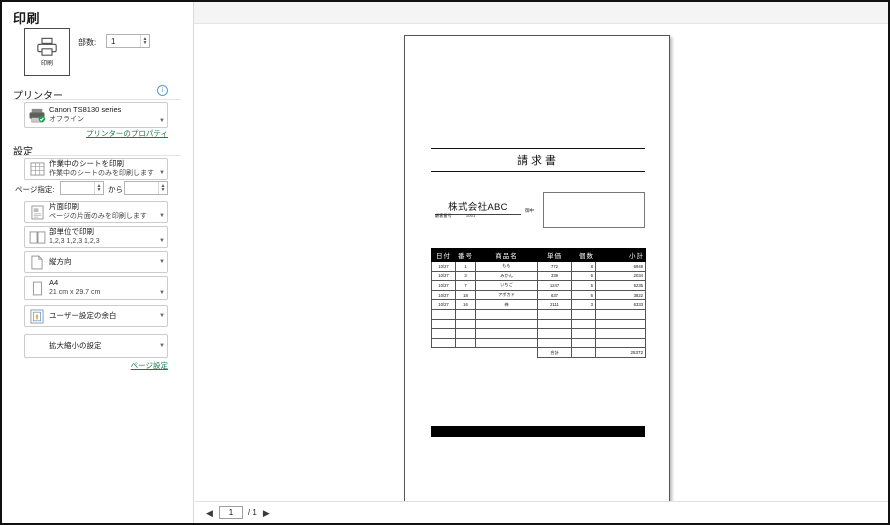 The image size is (890, 525). Describe the element at coordinates (128, 41) in the screenshot. I see `copies-stepper: 1 ▲ ▼` at that location.